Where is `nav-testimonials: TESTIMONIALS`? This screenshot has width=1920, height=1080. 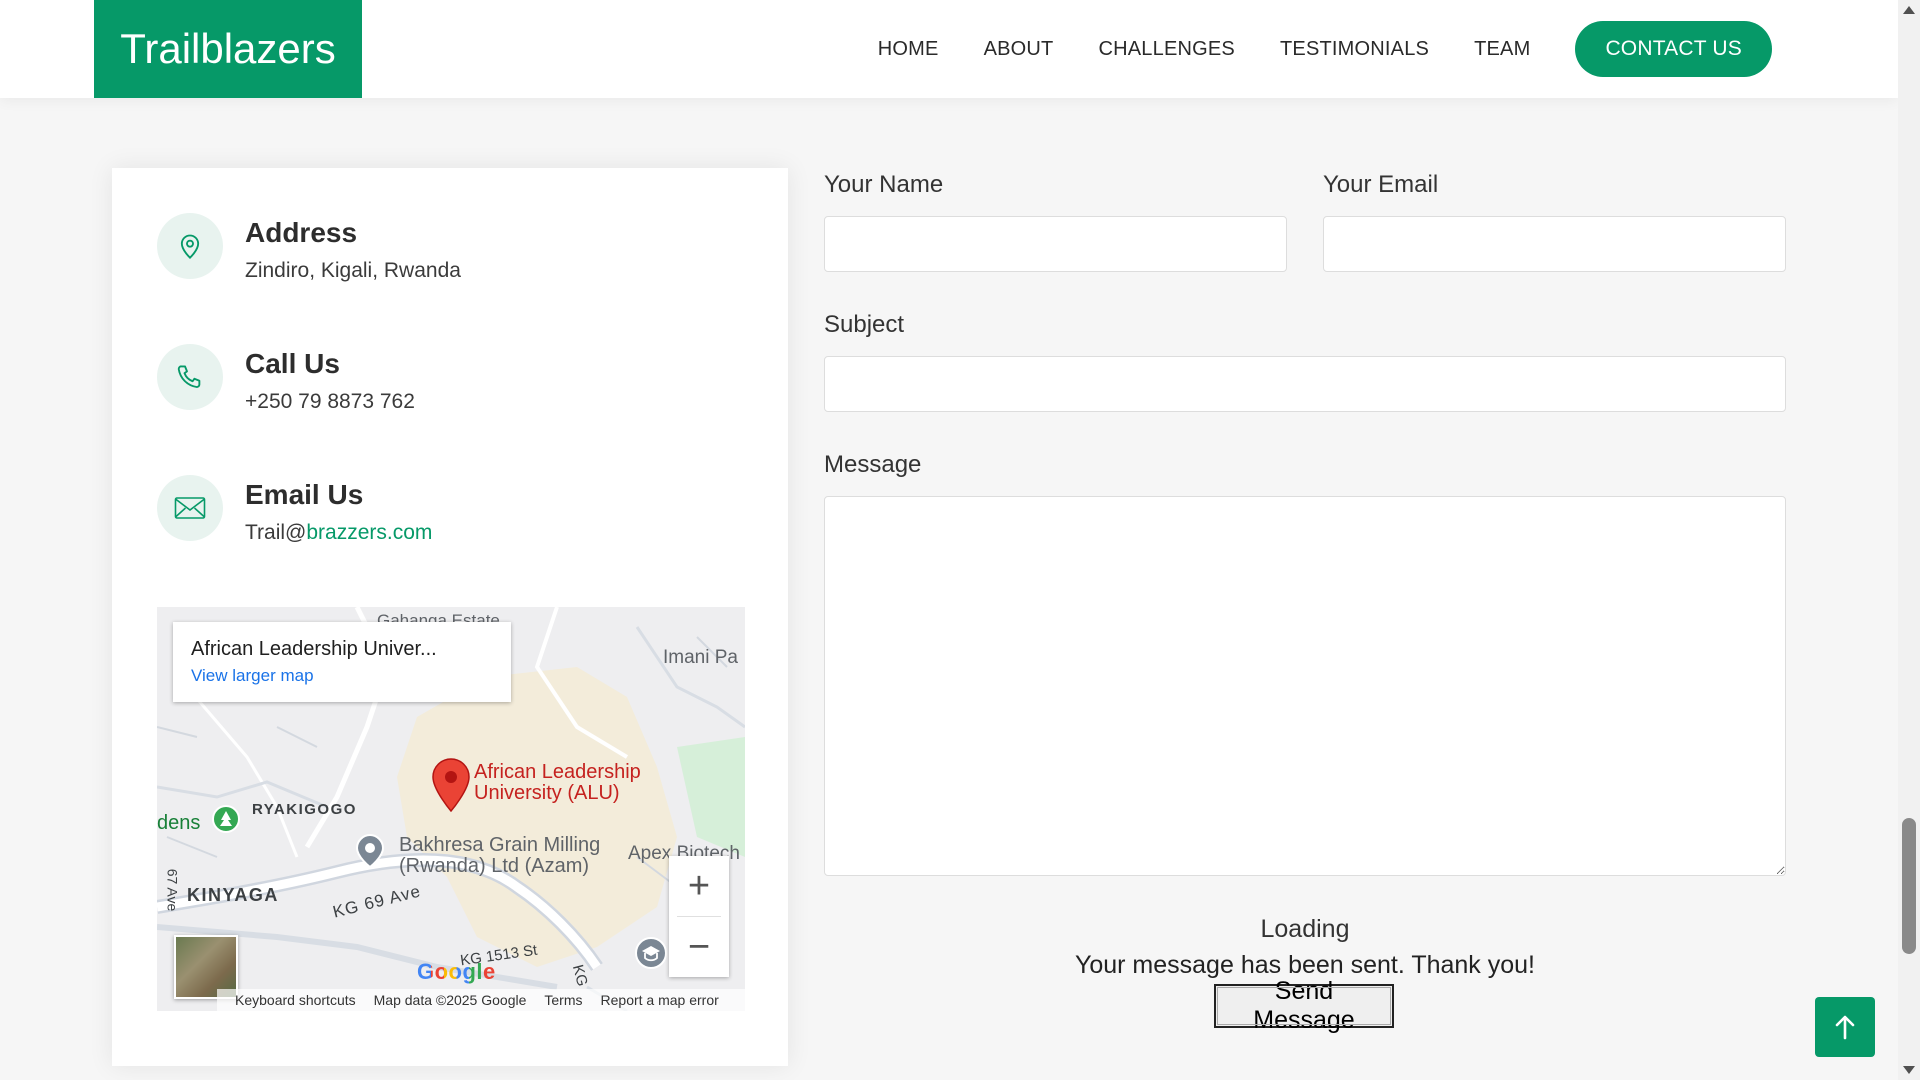 nav-testimonials: TESTIMONIALS is located at coordinates (1354, 49).